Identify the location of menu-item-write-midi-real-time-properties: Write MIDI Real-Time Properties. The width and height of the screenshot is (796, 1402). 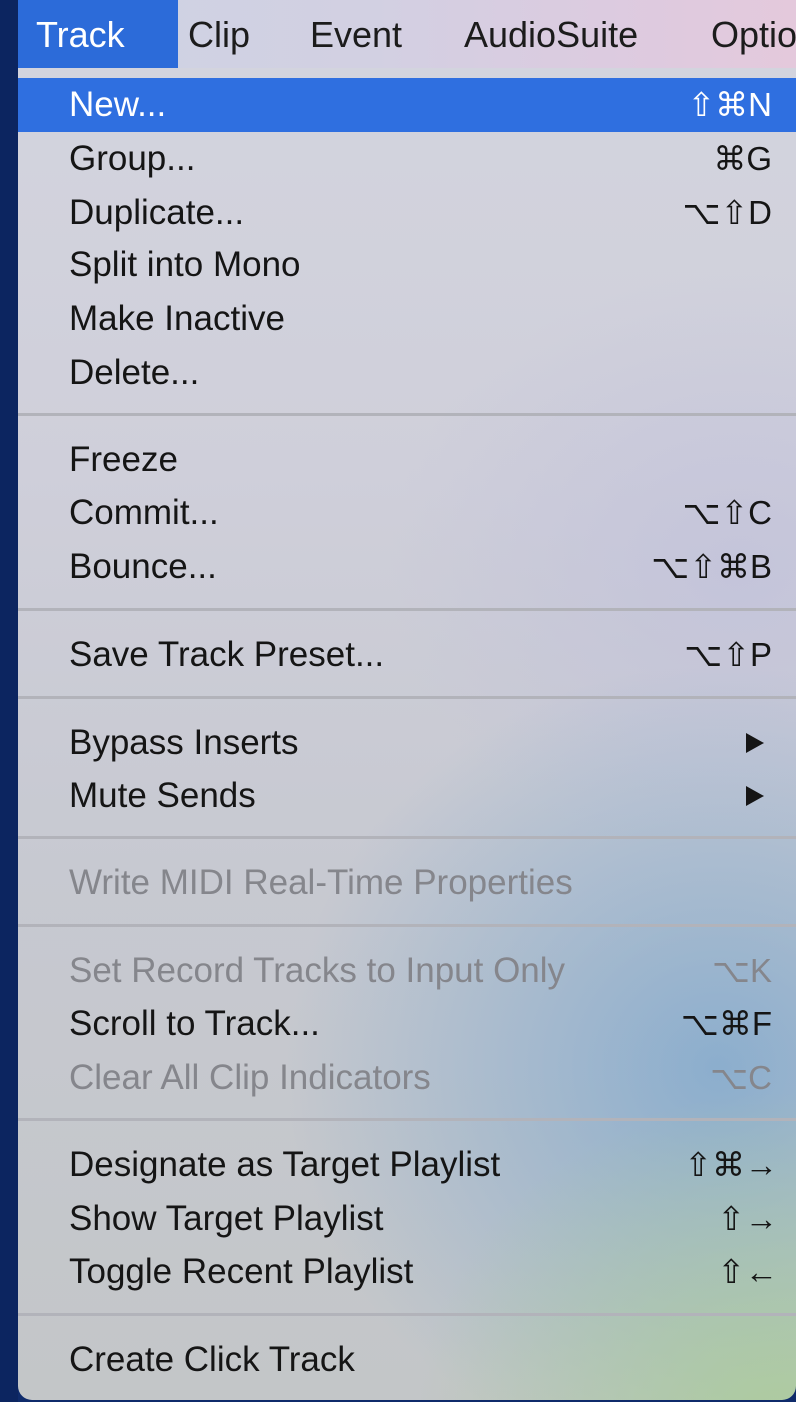
(407, 883).